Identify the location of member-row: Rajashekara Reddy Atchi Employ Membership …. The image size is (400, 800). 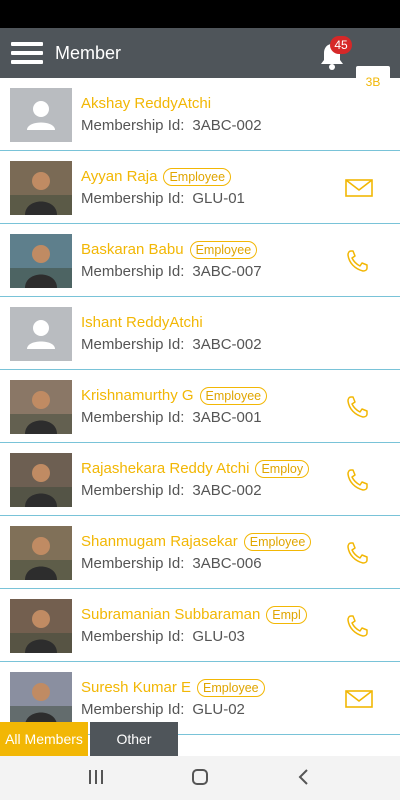
(200, 479).